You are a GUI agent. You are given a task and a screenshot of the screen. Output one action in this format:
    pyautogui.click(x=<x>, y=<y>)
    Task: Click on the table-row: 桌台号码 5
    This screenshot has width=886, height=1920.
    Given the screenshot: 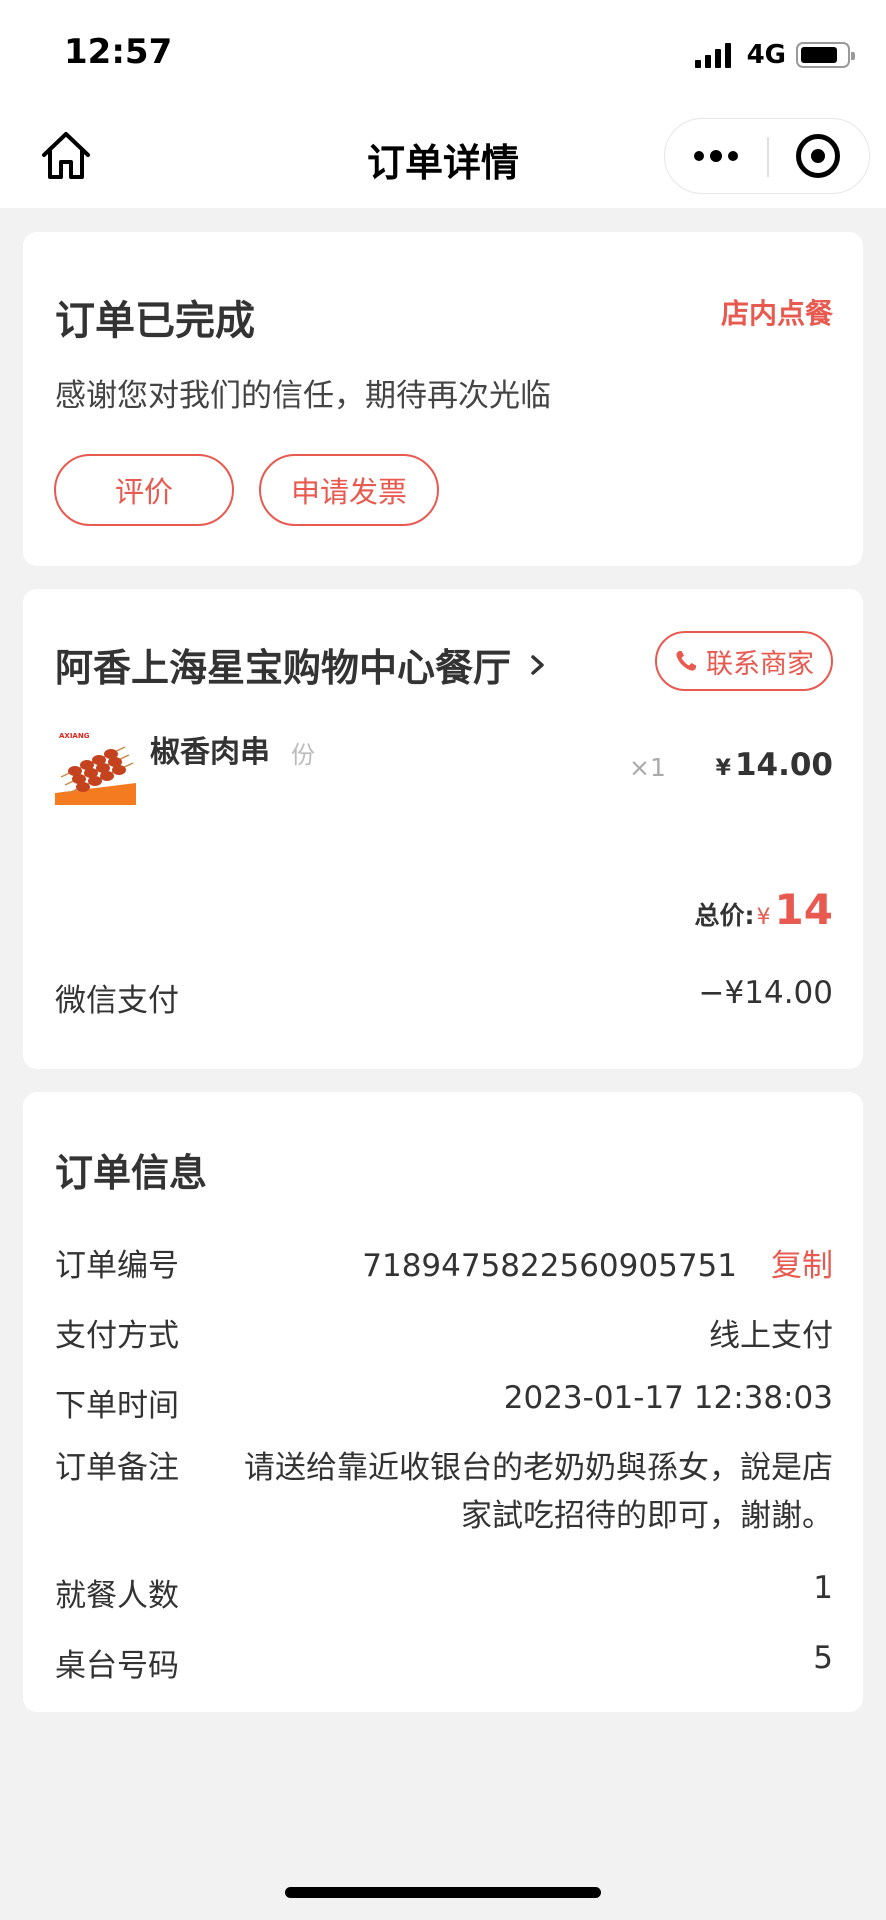 What is the action you would take?
    pyautogui.click(x=444, y=1662)
    